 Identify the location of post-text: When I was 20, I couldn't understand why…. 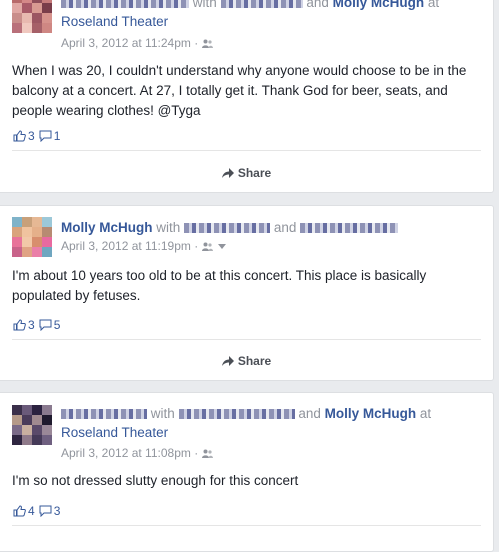
(239, 90).